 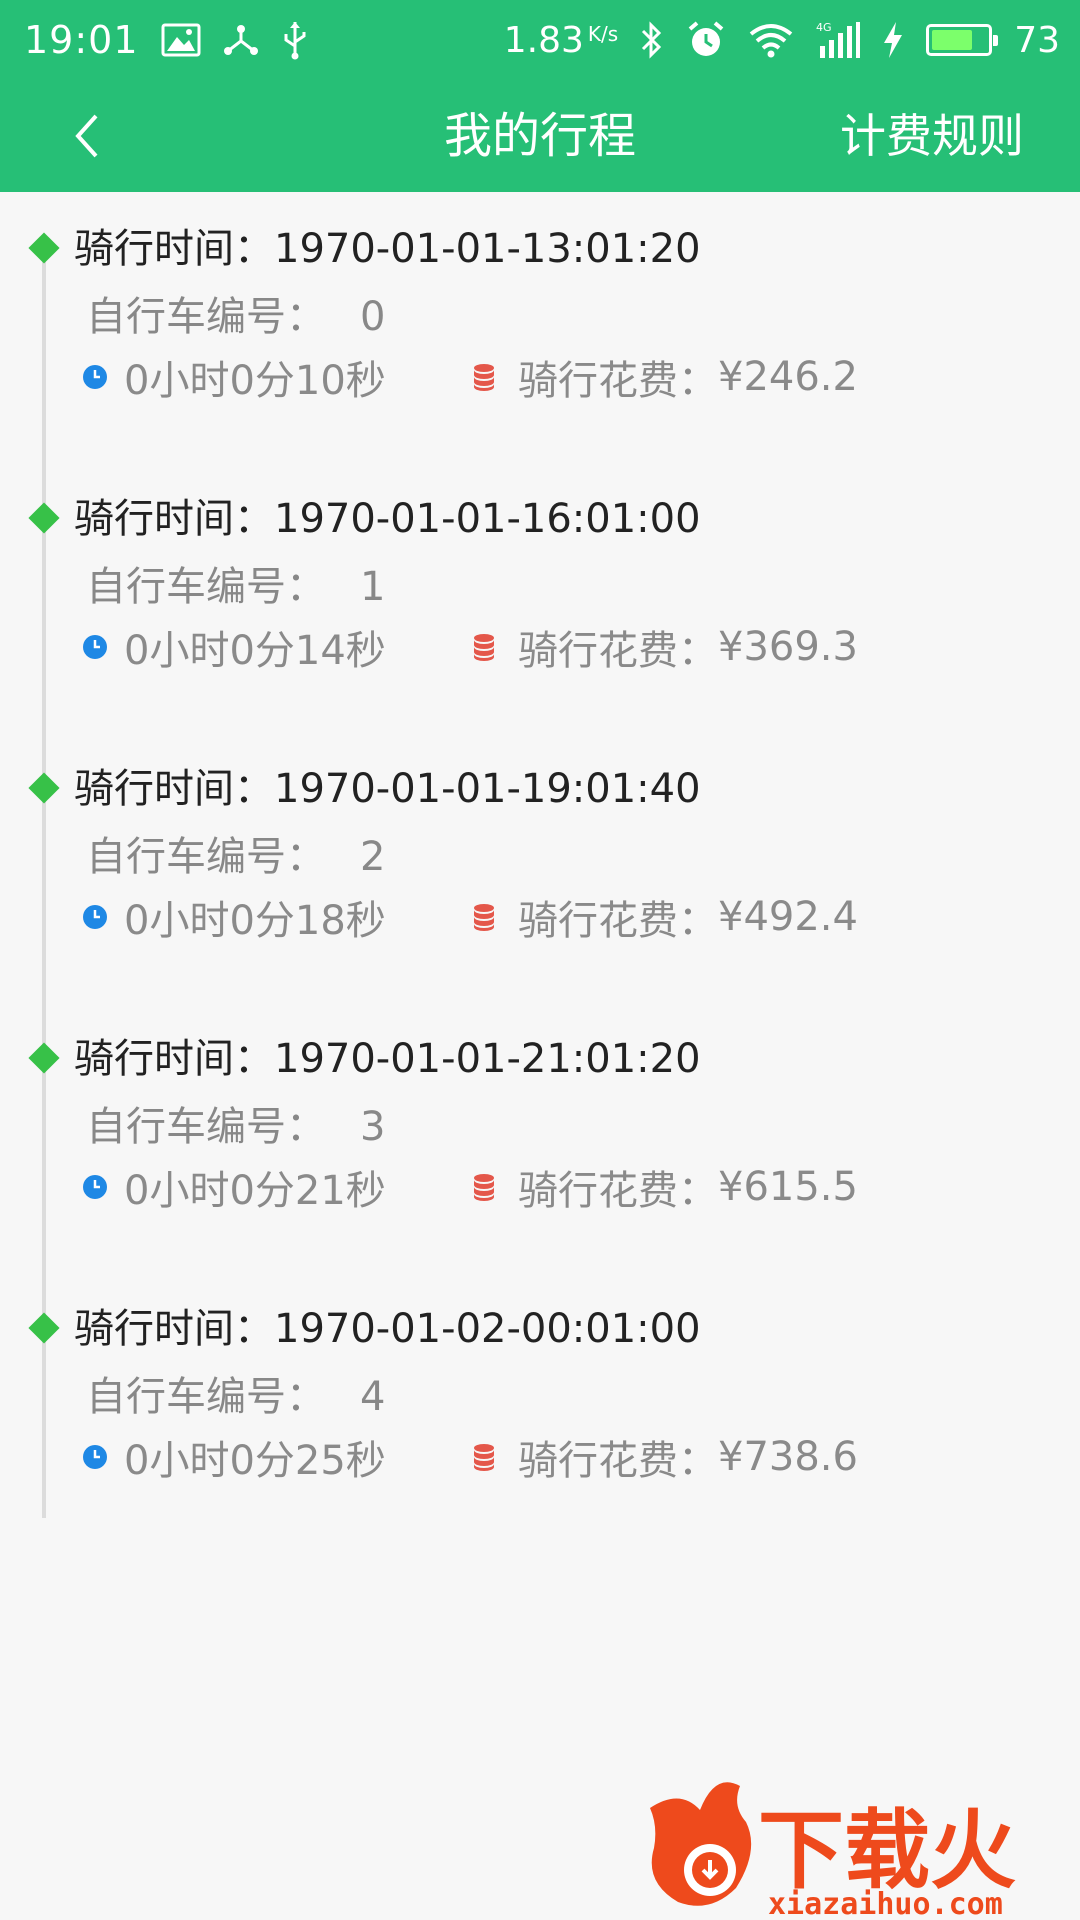 I want to click on ride-duration: 0小时0分14秒, so click(x=234, y=647).